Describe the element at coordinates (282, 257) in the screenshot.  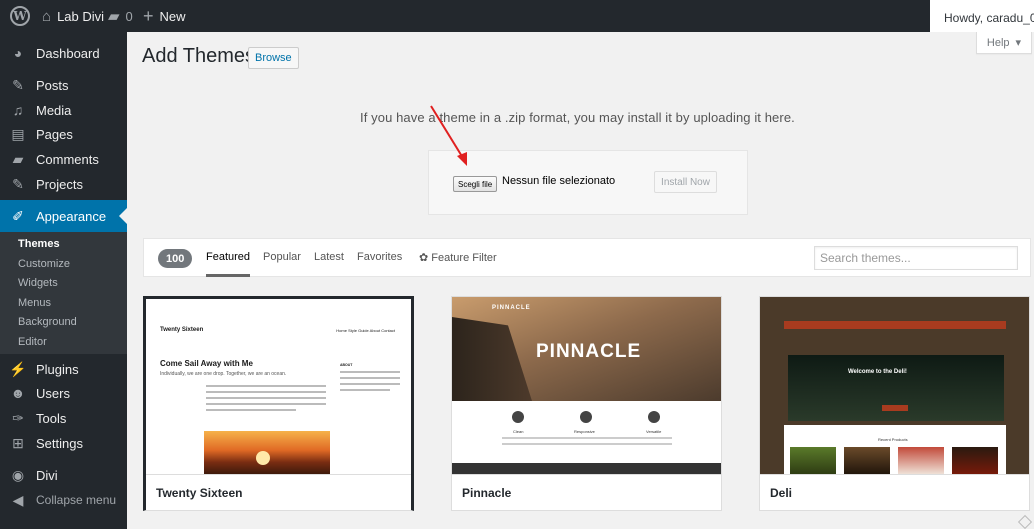
I see `tab-popular: Popular` at that location.